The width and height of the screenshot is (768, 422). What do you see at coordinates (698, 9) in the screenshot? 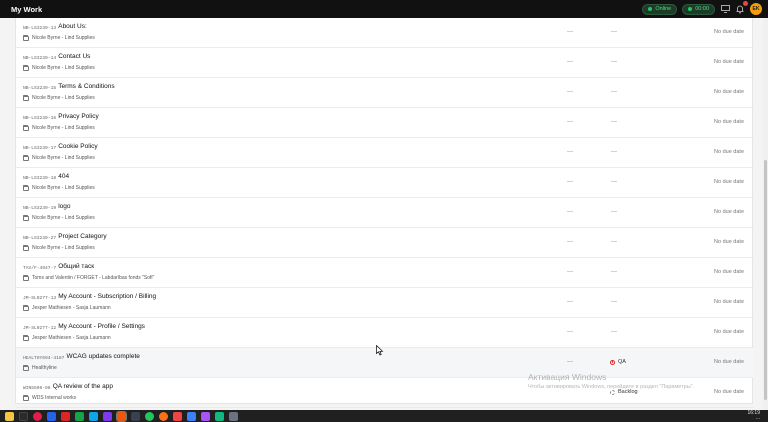
I see `timer-button: 00:00` at bounding box center [698, 9].